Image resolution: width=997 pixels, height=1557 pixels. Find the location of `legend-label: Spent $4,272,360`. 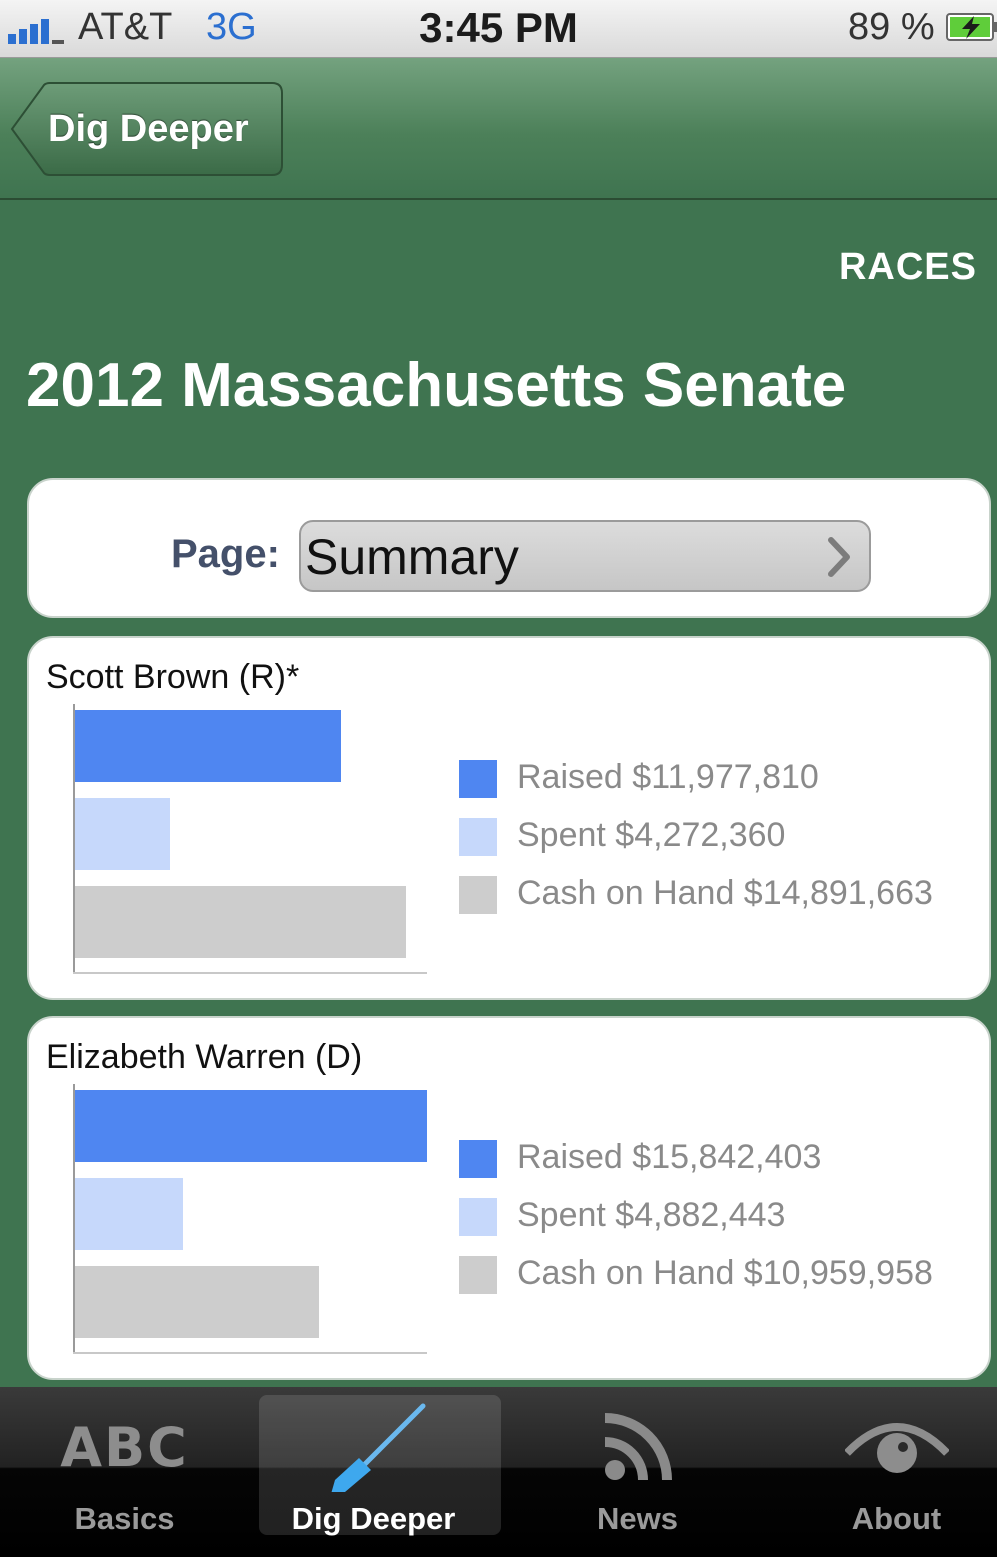

legend-label: Spent $4,272,360 is located at coordinates (651, 835).